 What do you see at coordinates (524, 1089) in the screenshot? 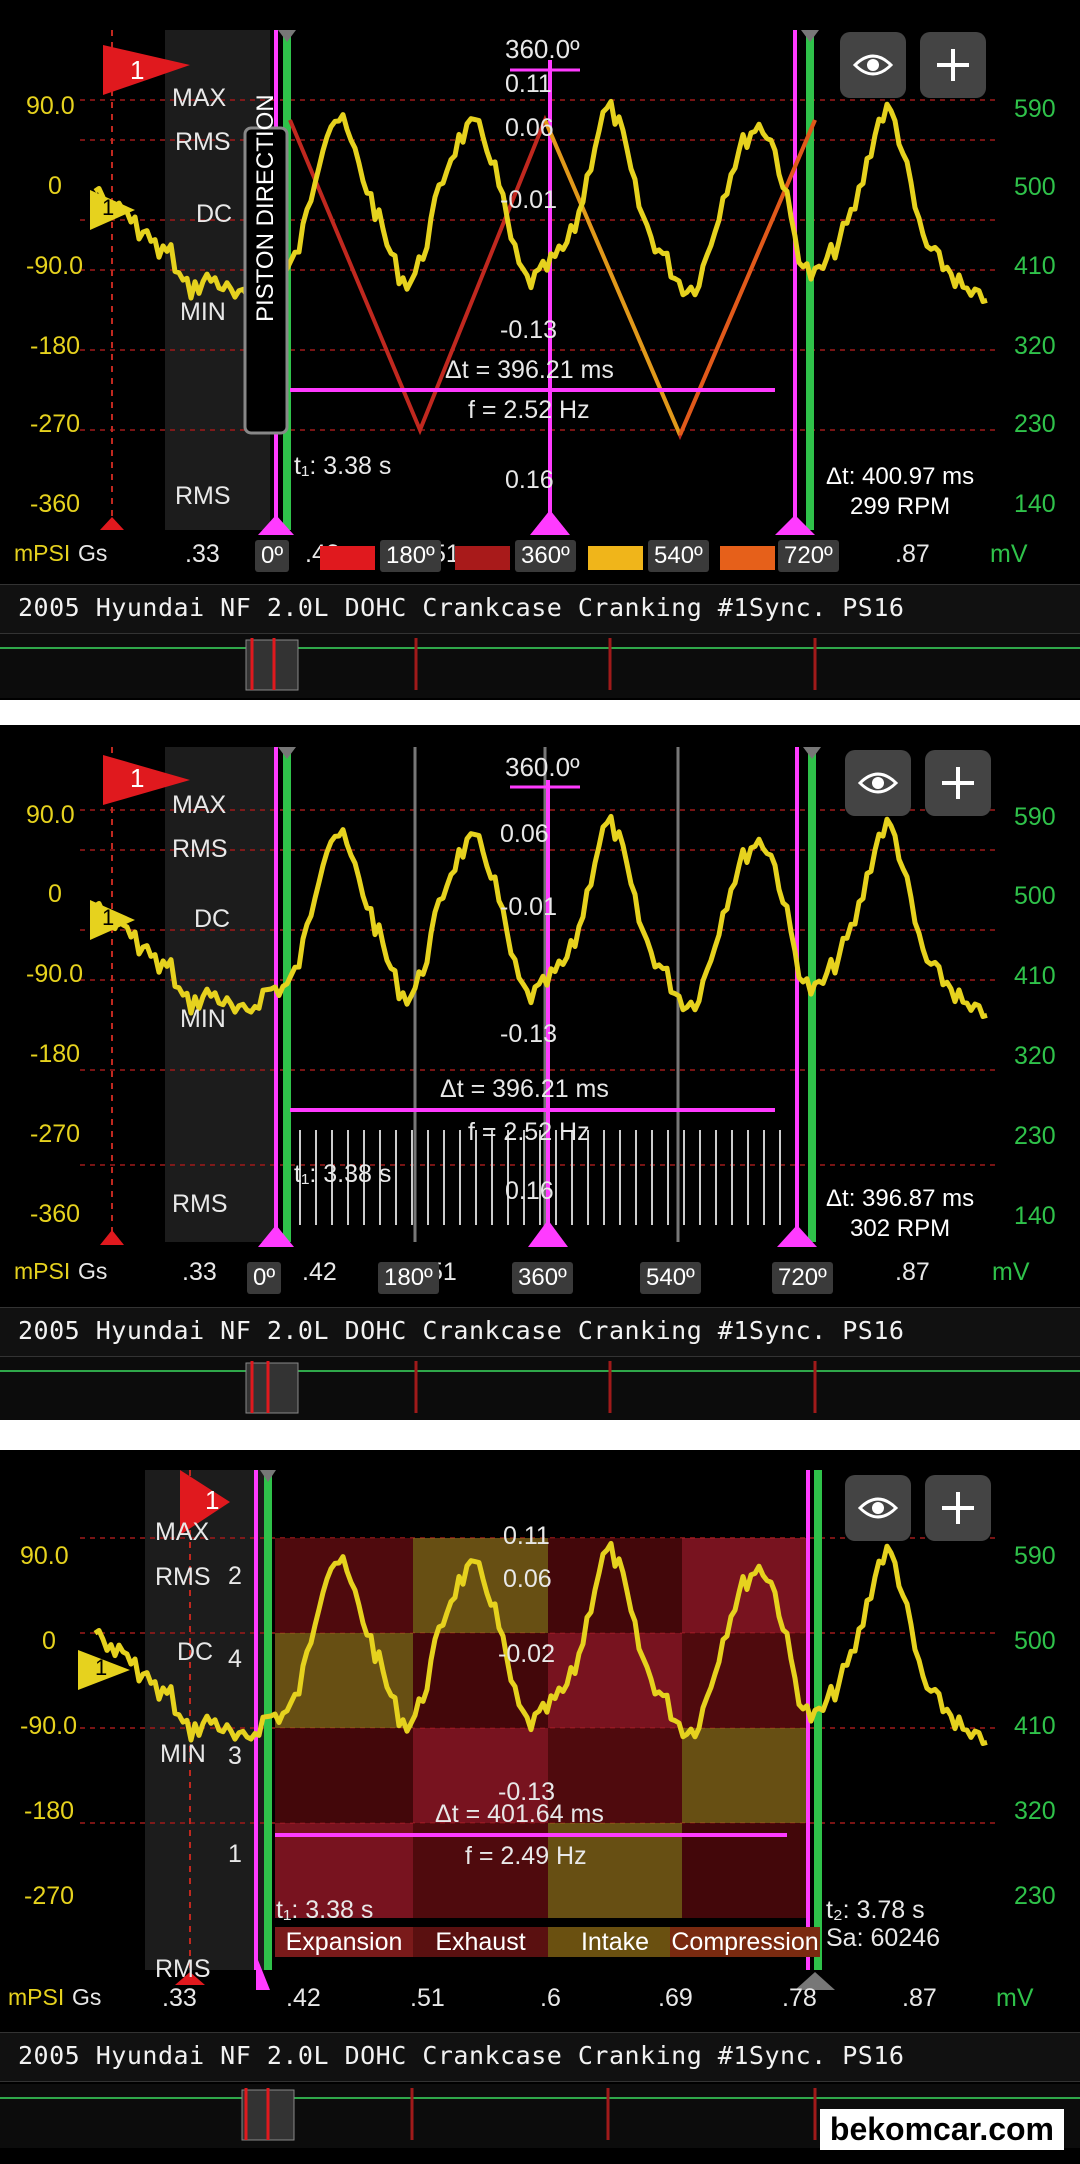
I see `delta-time: Δt = 396.21 ms` at bounding box center [524, 1089].